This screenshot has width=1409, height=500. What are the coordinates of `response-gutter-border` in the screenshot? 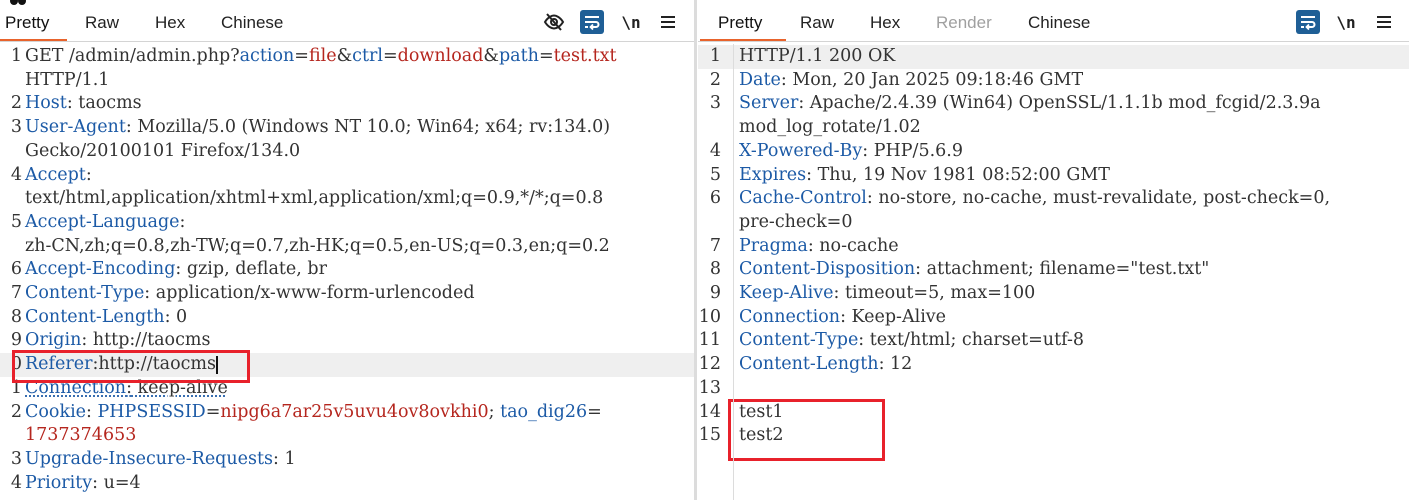 It's located at (733, 272).